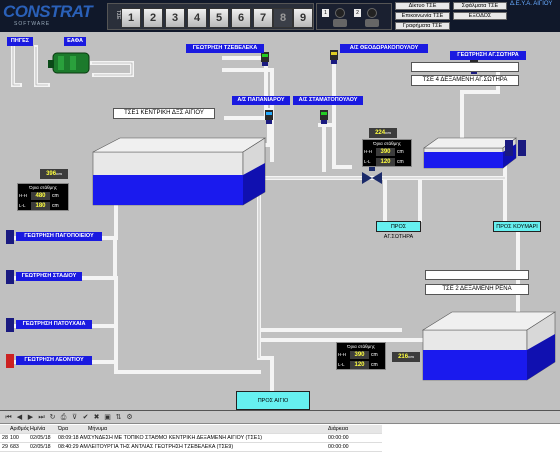 The width and height of the screenshot is (560, 454). I want to click on label-borehole-pagopoieiou: ΓΕΩΤΡΗΣΗ ΠΑΓΟΠΟΙΕΙΟΥ, so click(59, 236).